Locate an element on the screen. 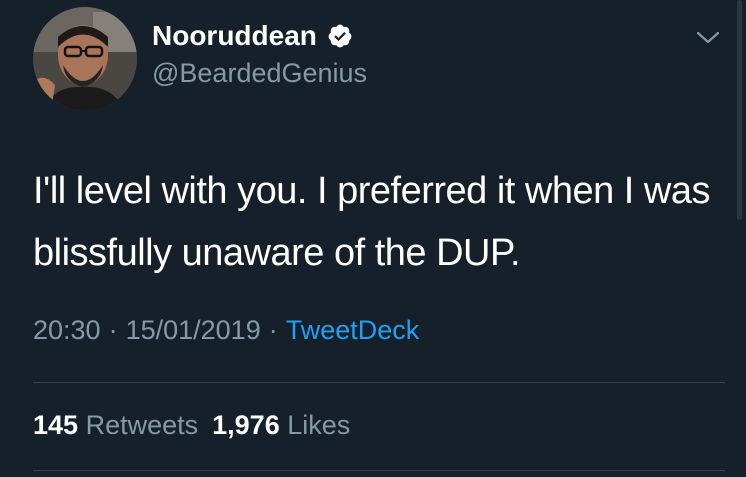 The height and width of the screenshot is (477, 746). likes-stat: 1,976 Likes is located at coordinates (281, 425).